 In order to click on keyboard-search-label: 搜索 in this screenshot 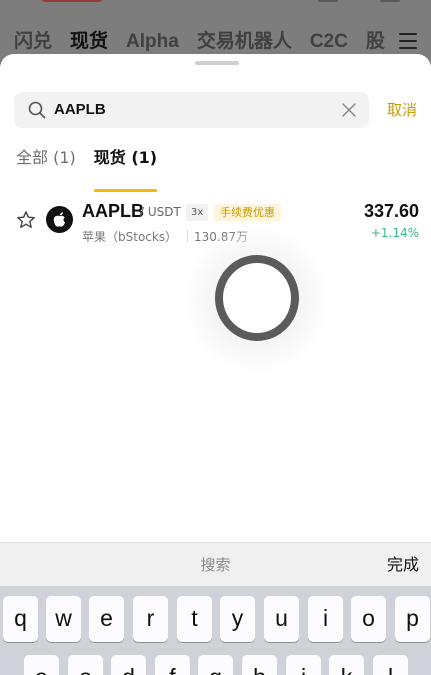, I will do `click(215, 565)`.